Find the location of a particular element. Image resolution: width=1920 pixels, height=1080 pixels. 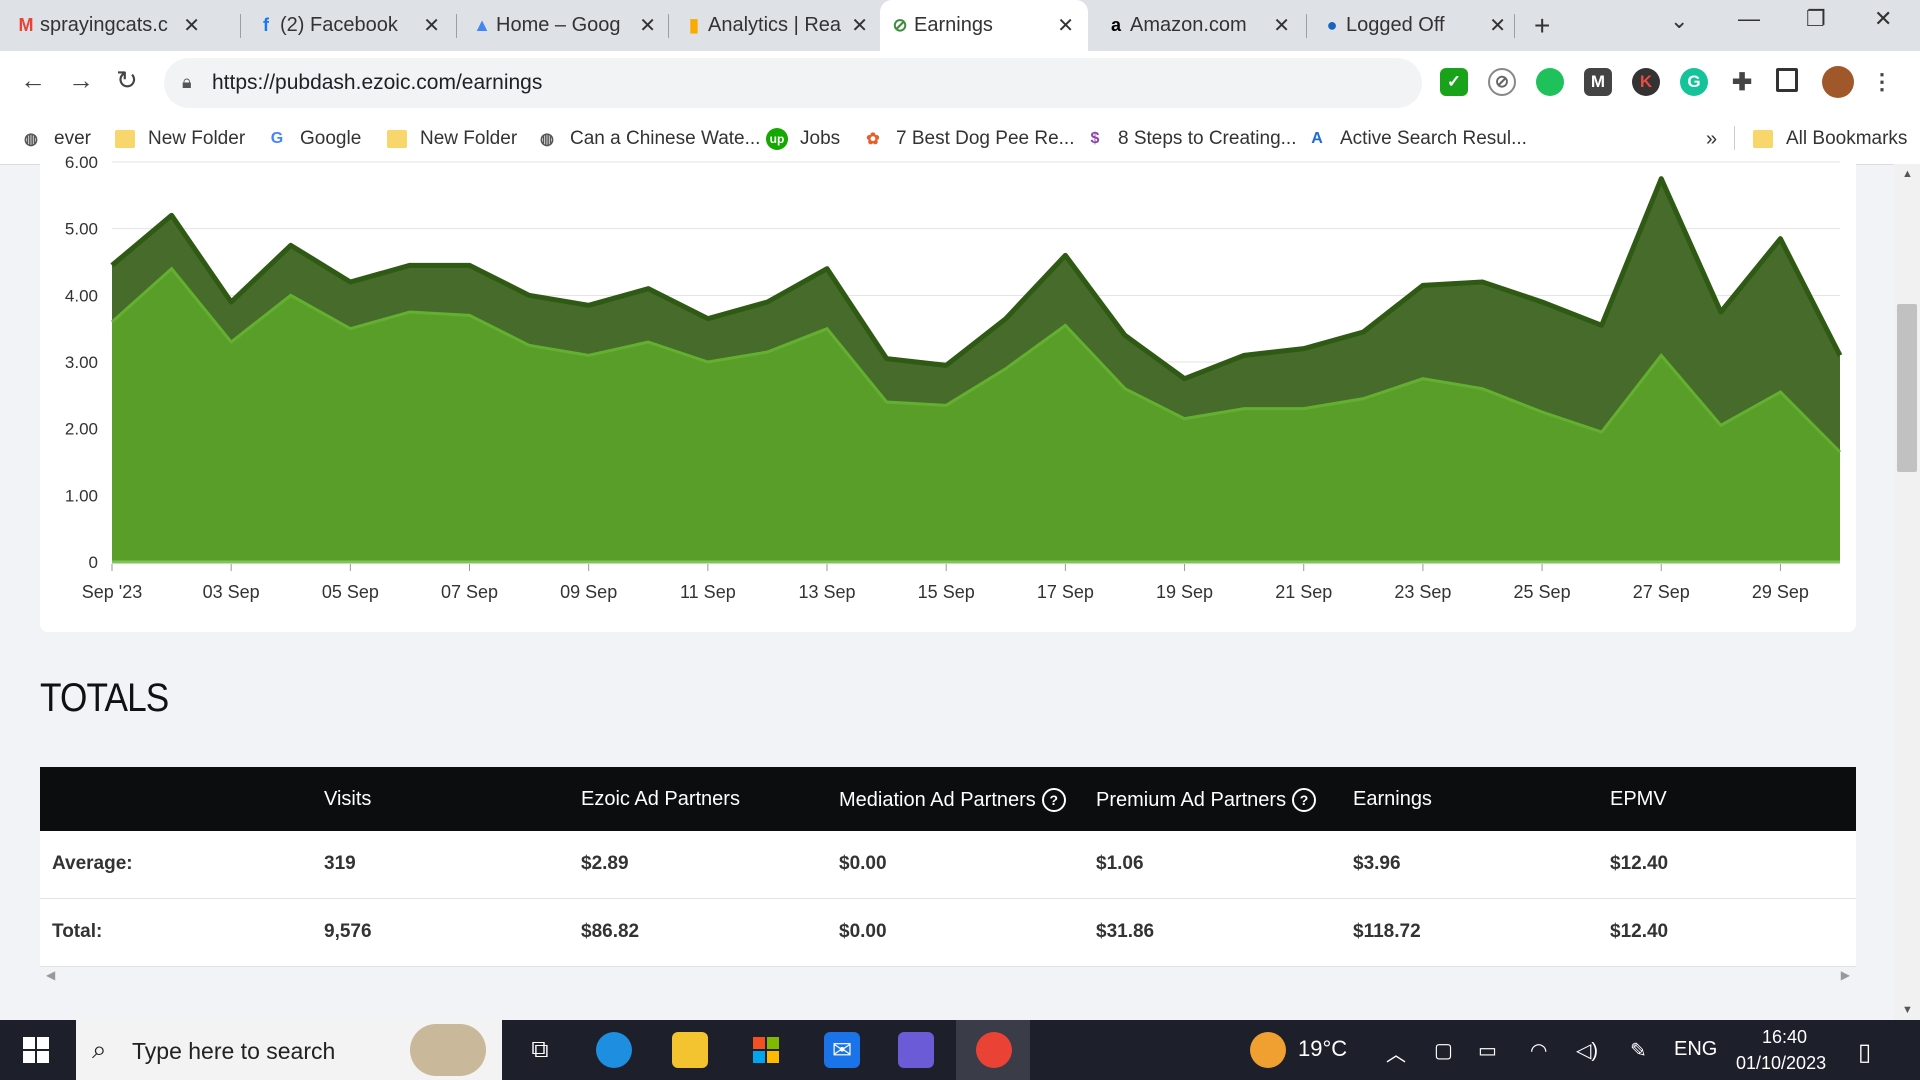

analytics-icon: ▮ is located at coordinates (694, 24).